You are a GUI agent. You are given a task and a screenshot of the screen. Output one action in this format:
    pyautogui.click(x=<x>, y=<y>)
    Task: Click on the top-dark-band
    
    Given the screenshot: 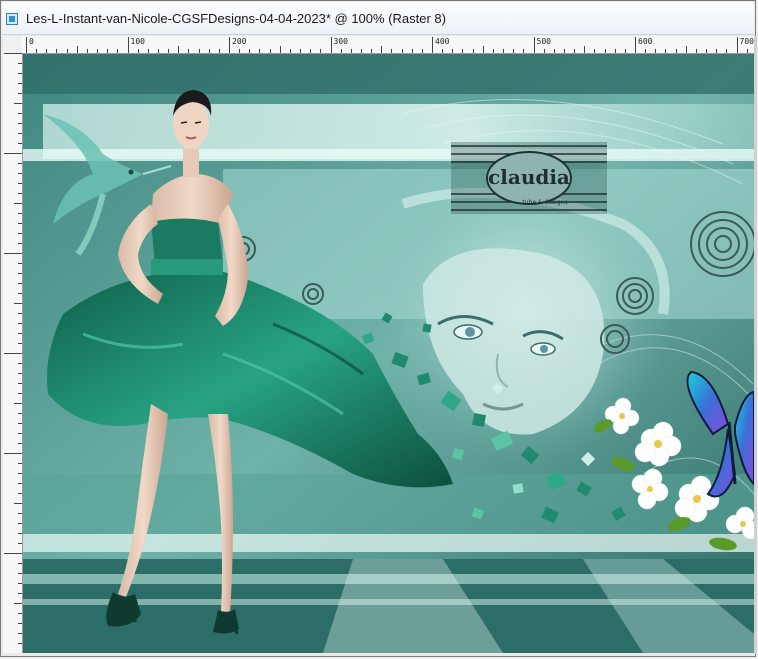 What is the action you would take?
    pyautogui.click(x=388, y=74)
    